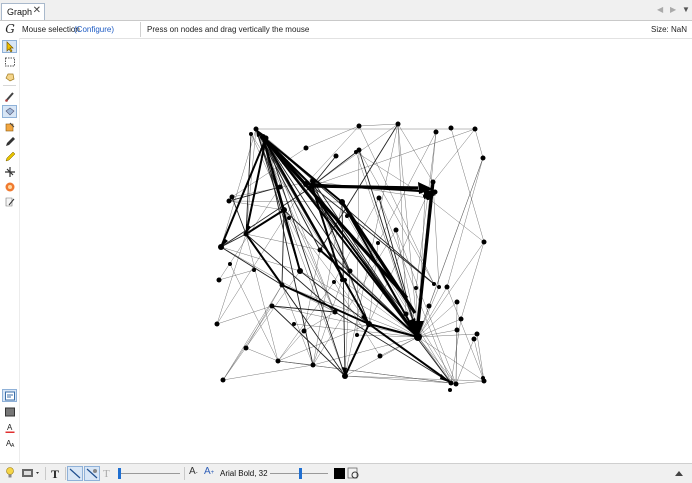 Image resolution: width=692 pixels, height=483 pixels. I want to click on edit-node-icon, so click(9, 201).